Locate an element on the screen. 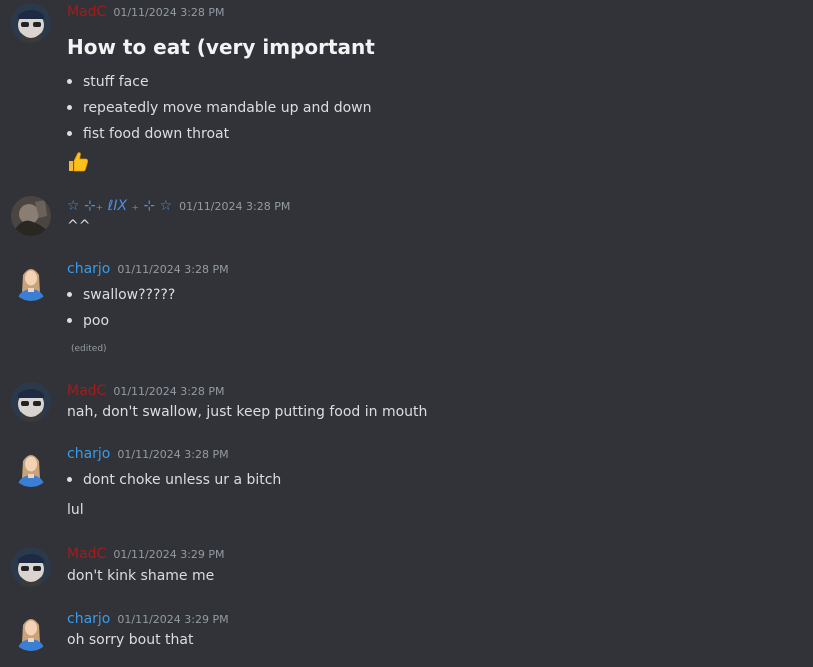 Image resolution: width=813 pixels, height=667 pixels. edited-indicator: (edited) is located at coordinates (89, 349).